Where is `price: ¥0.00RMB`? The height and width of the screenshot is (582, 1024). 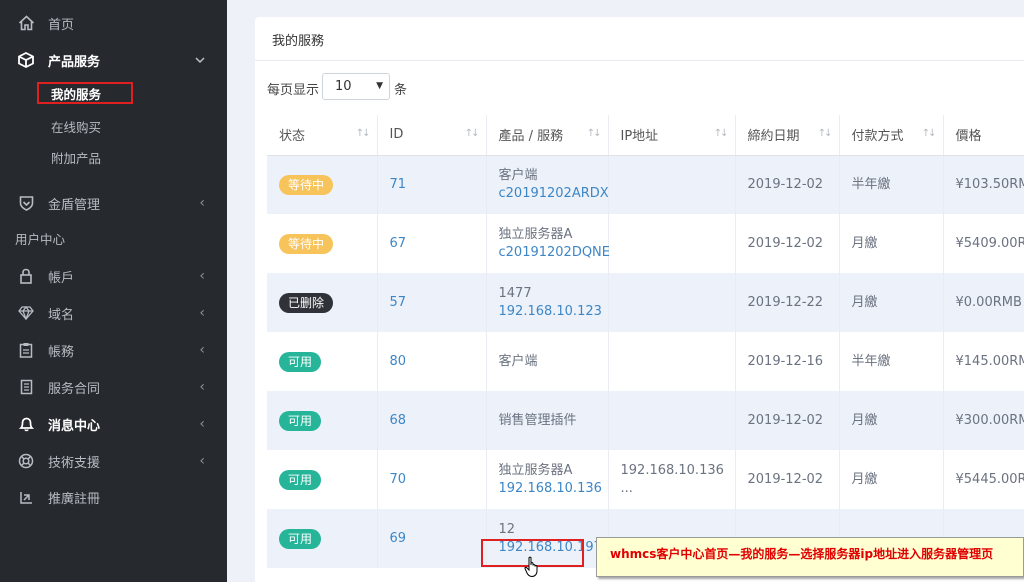
price: ¥0.00RMB is located at coordinates (988, 302).